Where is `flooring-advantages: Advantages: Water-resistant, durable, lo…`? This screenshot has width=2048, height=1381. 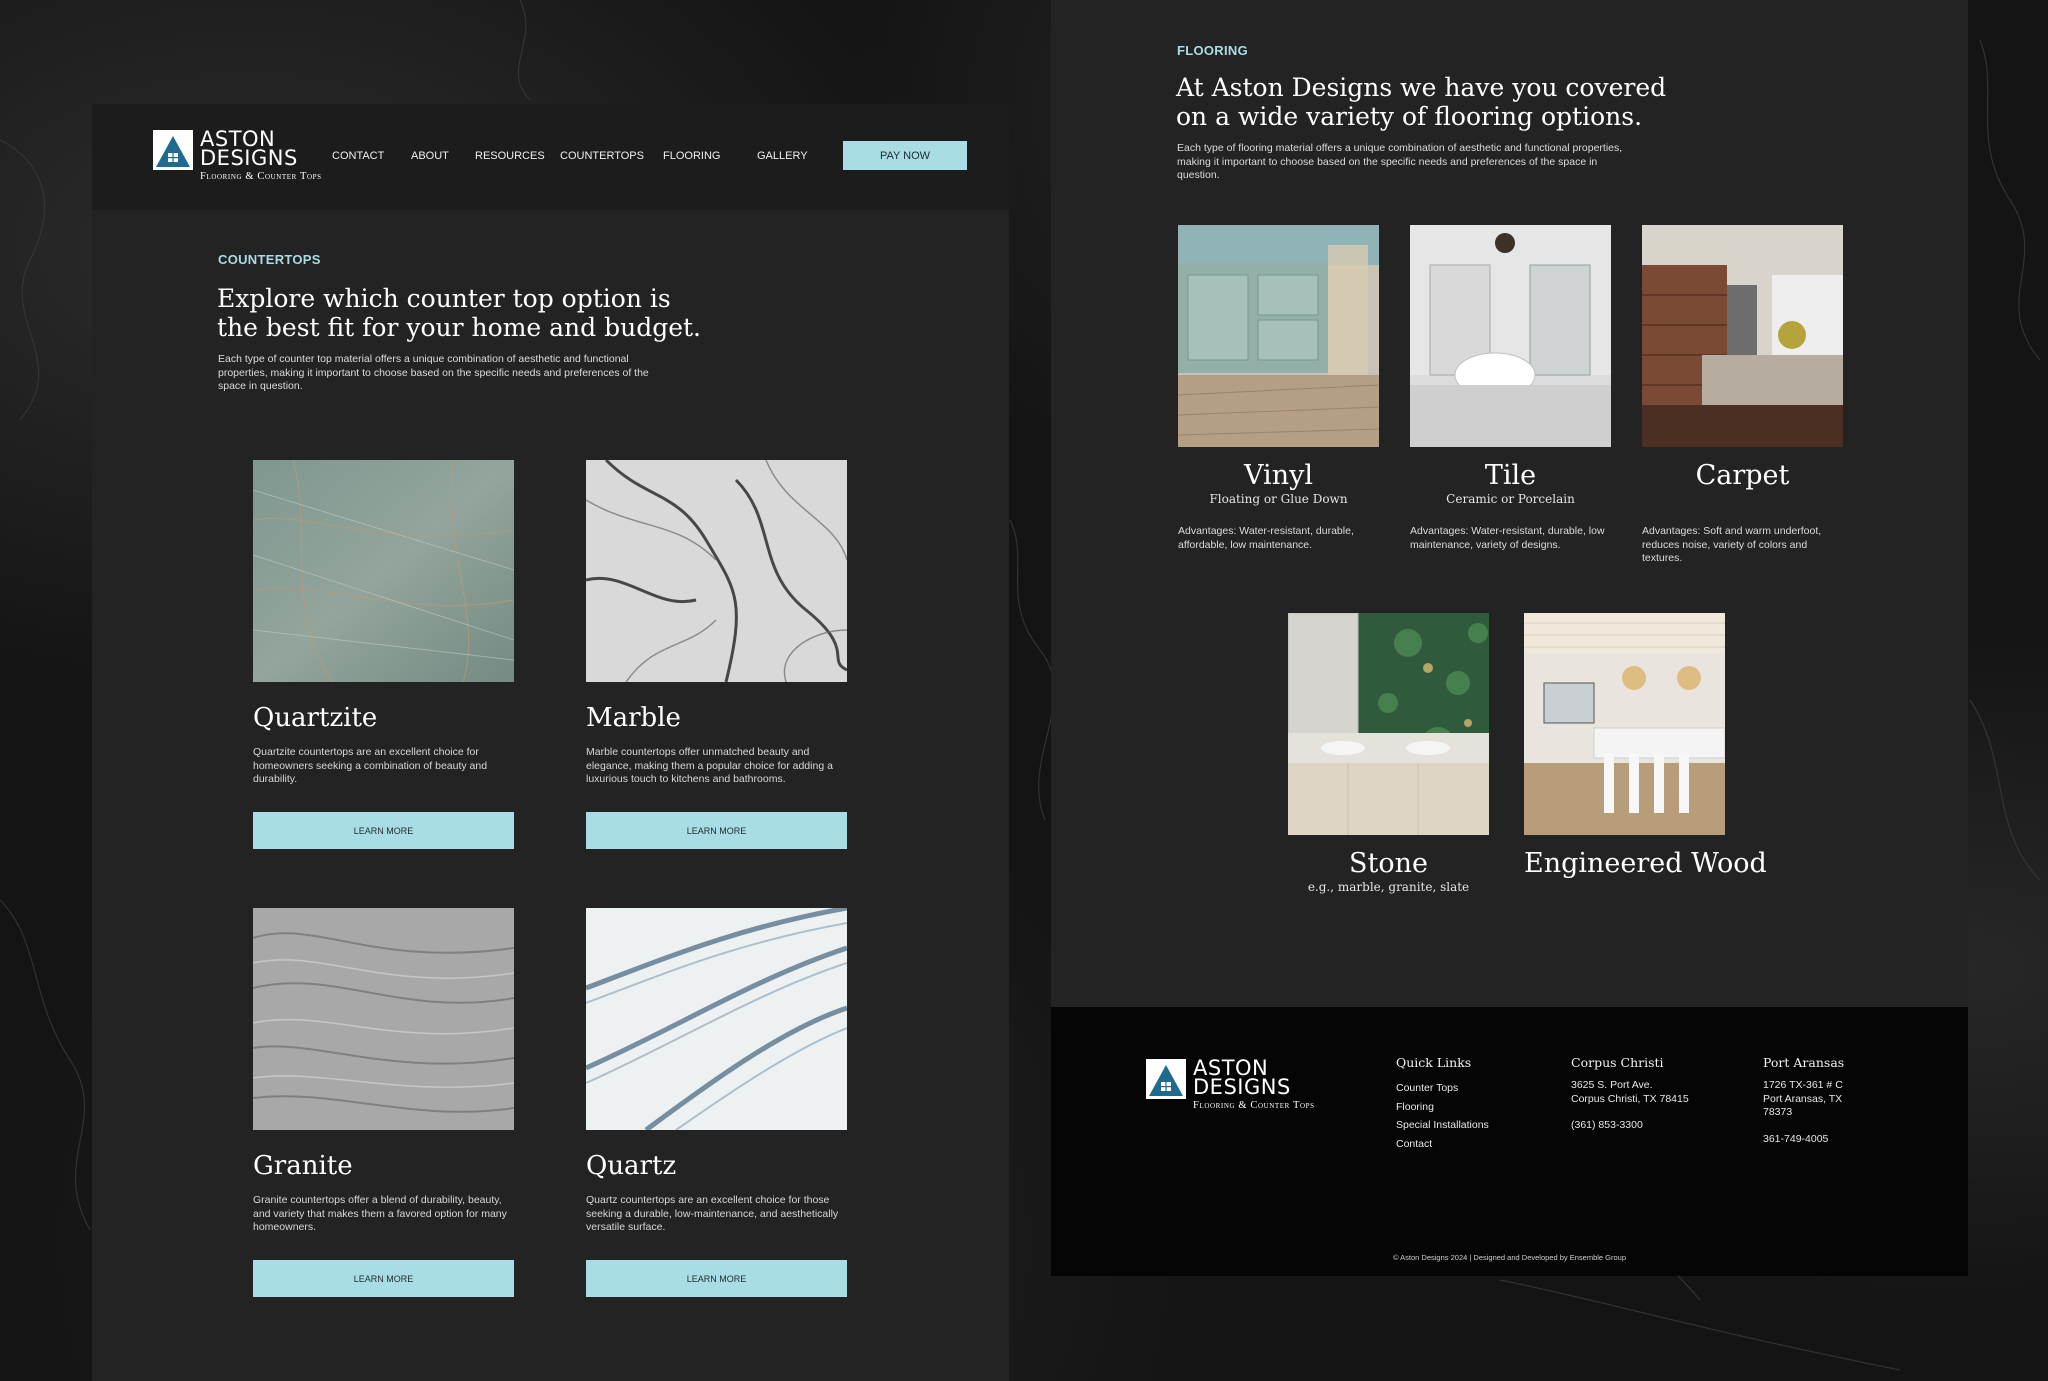
flooring-advantages: Advantages: Water-resistant, durable, lo… is located at coordinates (1507, 538).